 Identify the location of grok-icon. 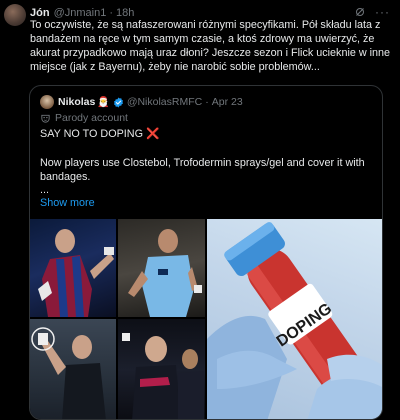
(360, 12).